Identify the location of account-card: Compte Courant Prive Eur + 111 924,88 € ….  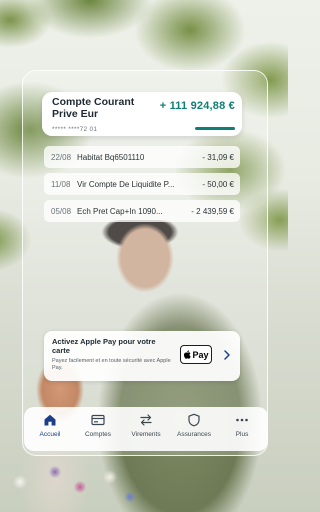
(142, 114).